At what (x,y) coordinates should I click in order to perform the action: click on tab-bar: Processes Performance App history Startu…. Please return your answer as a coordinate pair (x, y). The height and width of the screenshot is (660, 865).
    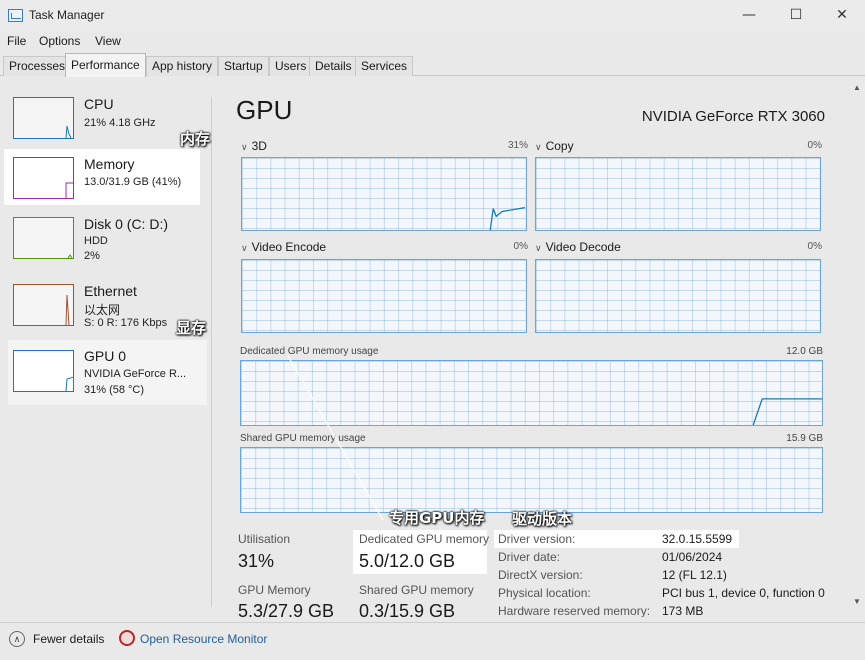
    Looking at the image, I should click on (432, 65).